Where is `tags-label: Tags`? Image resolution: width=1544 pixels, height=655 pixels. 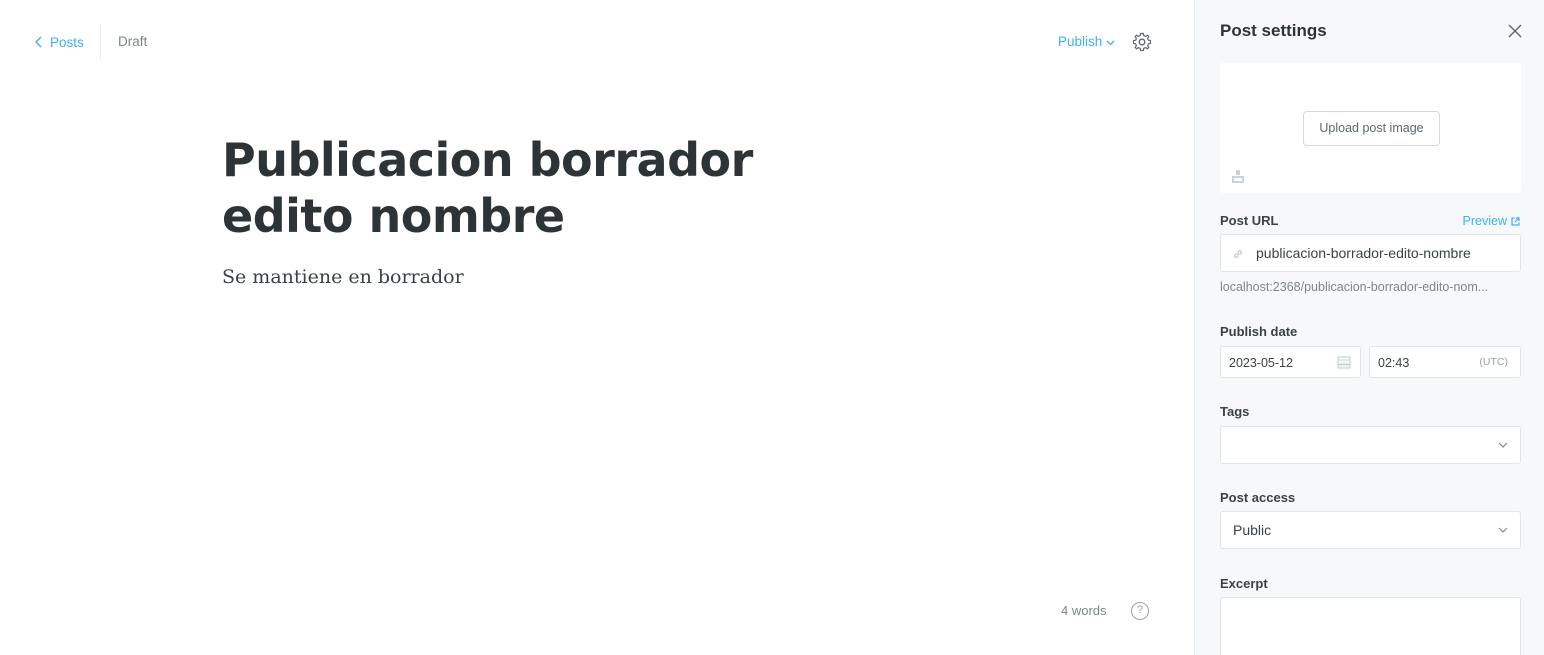
tags-label: Tags is located at coordinates (1235, 411).